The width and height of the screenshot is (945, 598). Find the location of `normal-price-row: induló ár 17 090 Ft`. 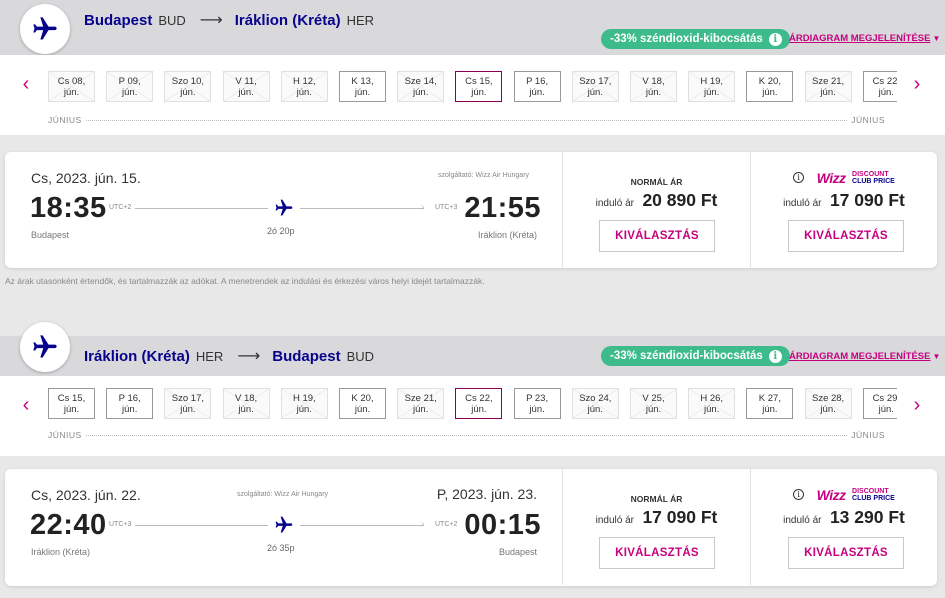

normal-price-row: induló ár 17 090 Ft is located at coordinates (656, 517).